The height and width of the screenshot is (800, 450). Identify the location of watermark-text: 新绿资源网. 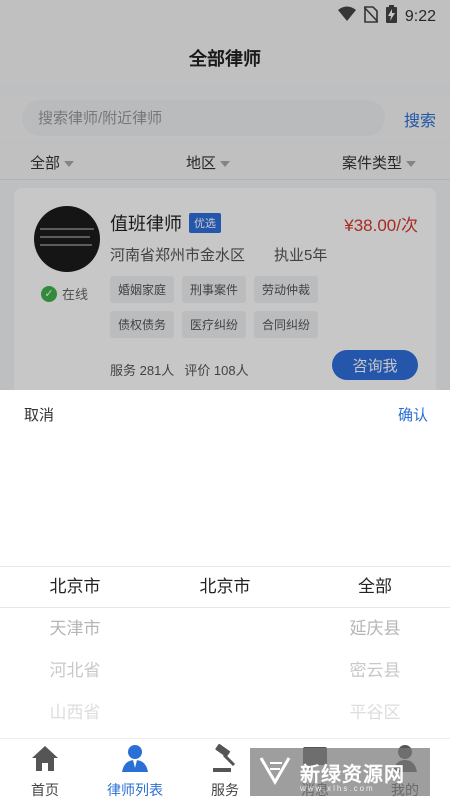
(352, 774).